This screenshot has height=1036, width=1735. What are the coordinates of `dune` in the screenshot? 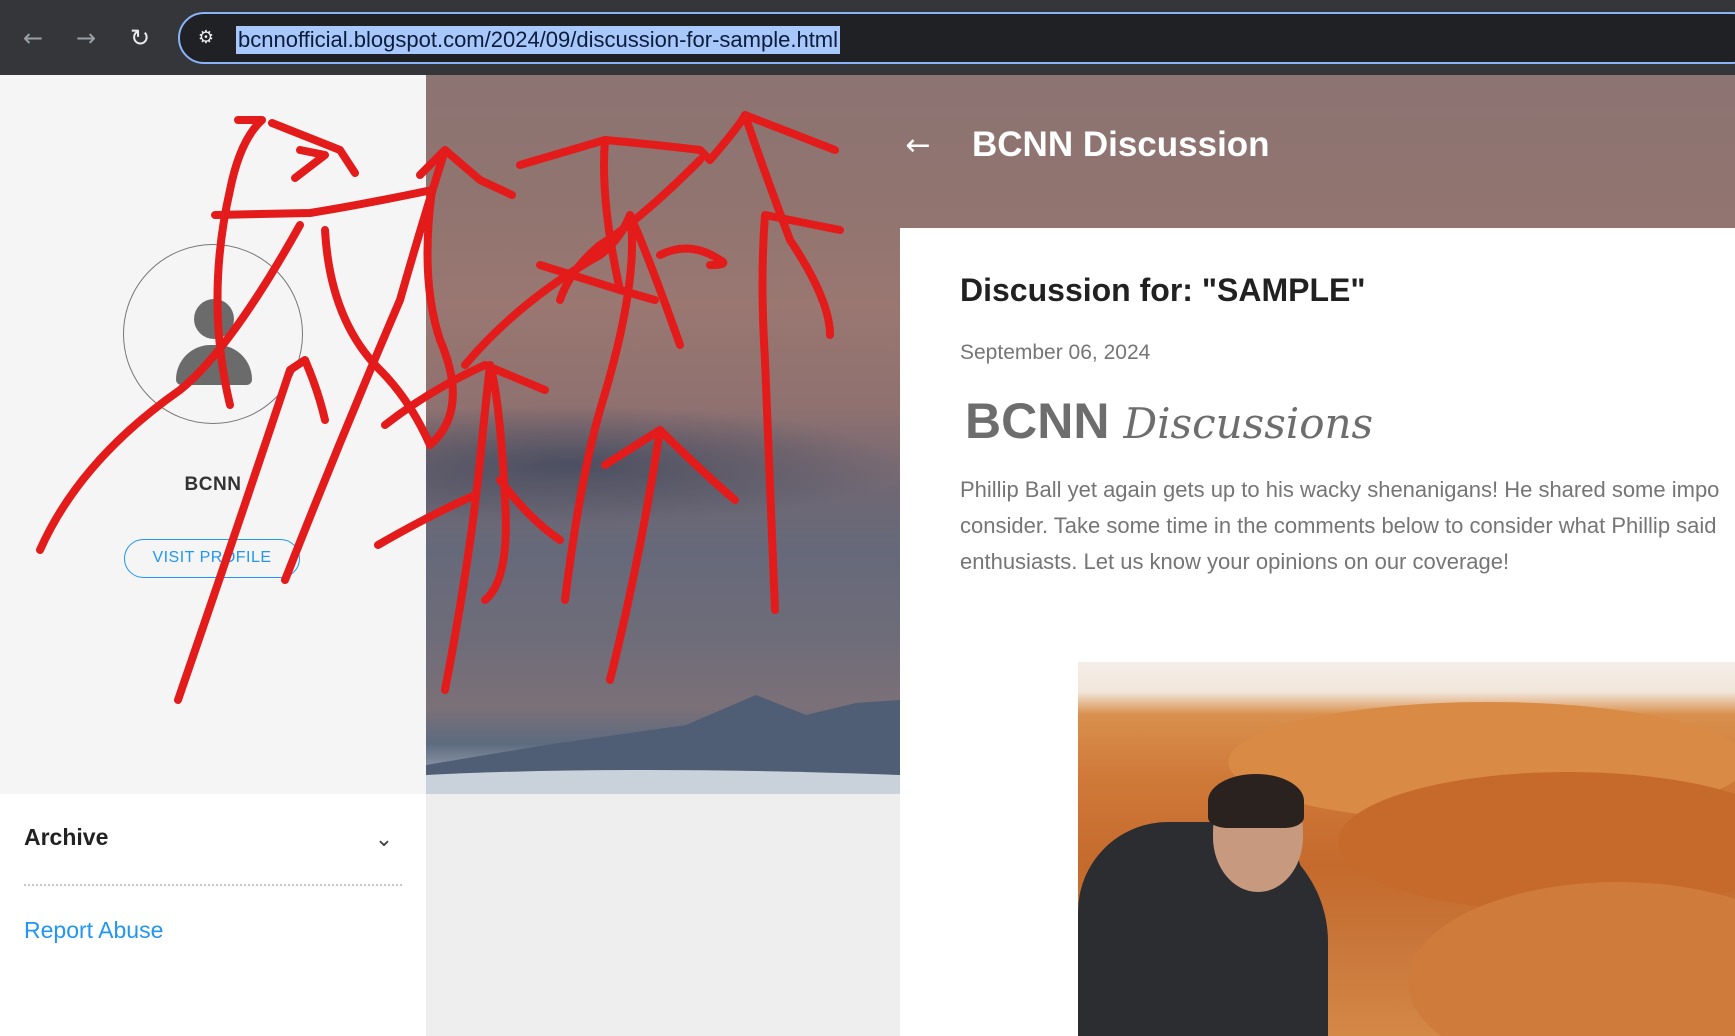 It's located at (1571, 959).